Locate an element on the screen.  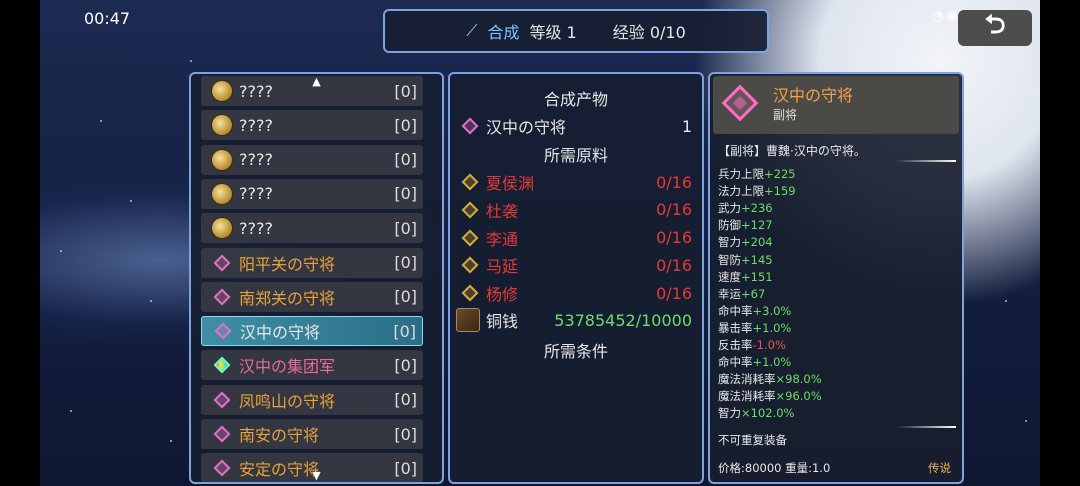
recipe-row: 南郑关の守将 [0] is located at coordinates (312, 296).